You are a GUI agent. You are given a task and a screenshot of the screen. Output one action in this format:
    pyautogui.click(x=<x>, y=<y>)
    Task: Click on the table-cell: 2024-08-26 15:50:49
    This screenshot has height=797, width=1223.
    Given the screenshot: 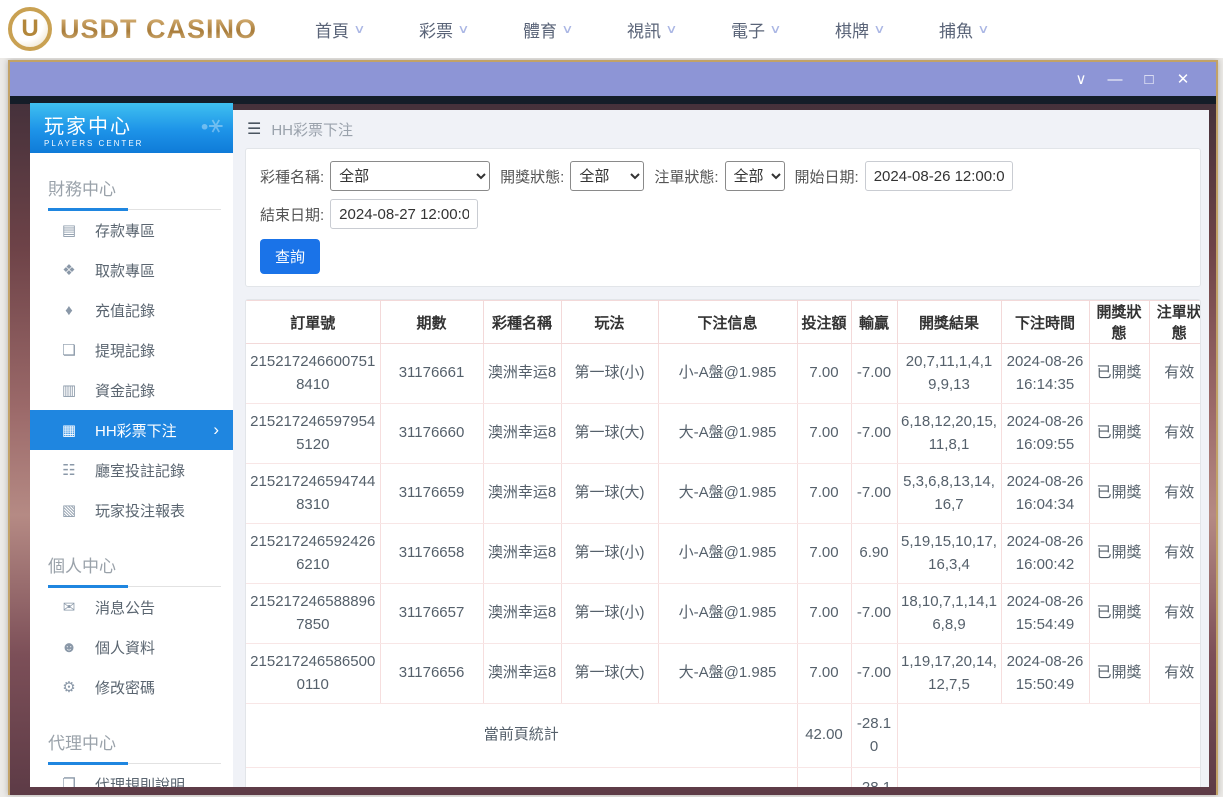 What is the action you would take?
    pyautogui.click(x=1045, y=673)
    